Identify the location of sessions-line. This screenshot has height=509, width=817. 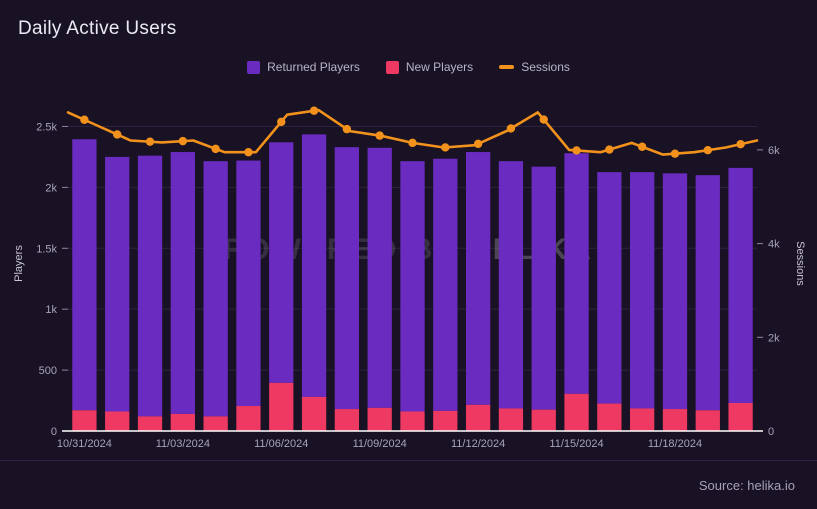
(412, 132).